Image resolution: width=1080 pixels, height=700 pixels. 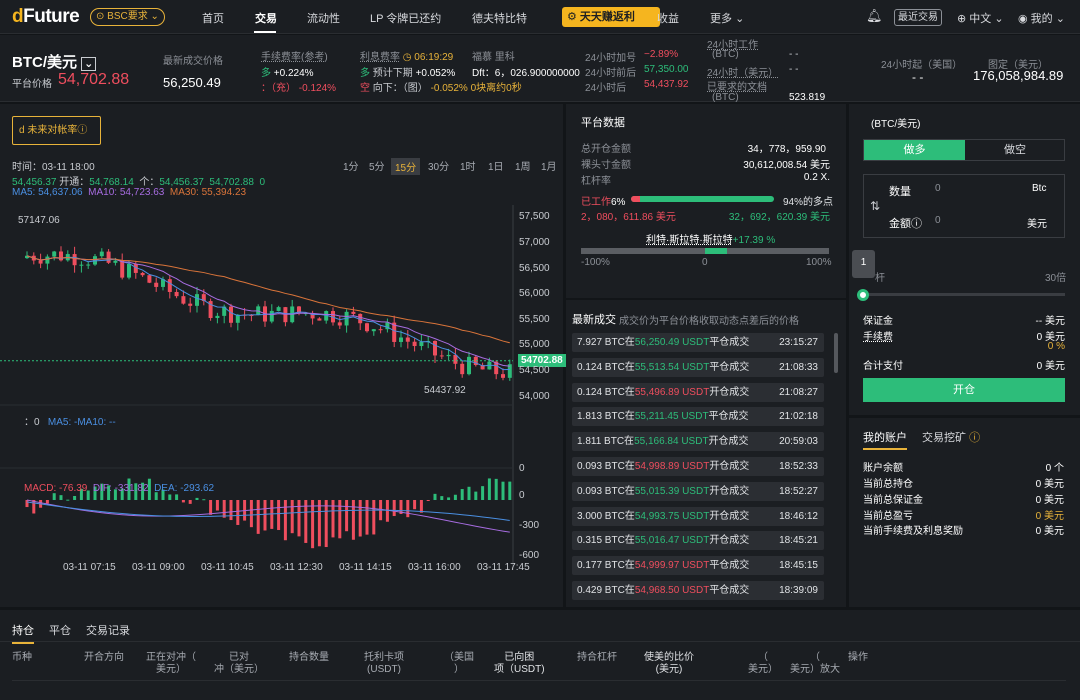 I want to click on chevron-down-icon: ⌄, so click(x=89, y=64).